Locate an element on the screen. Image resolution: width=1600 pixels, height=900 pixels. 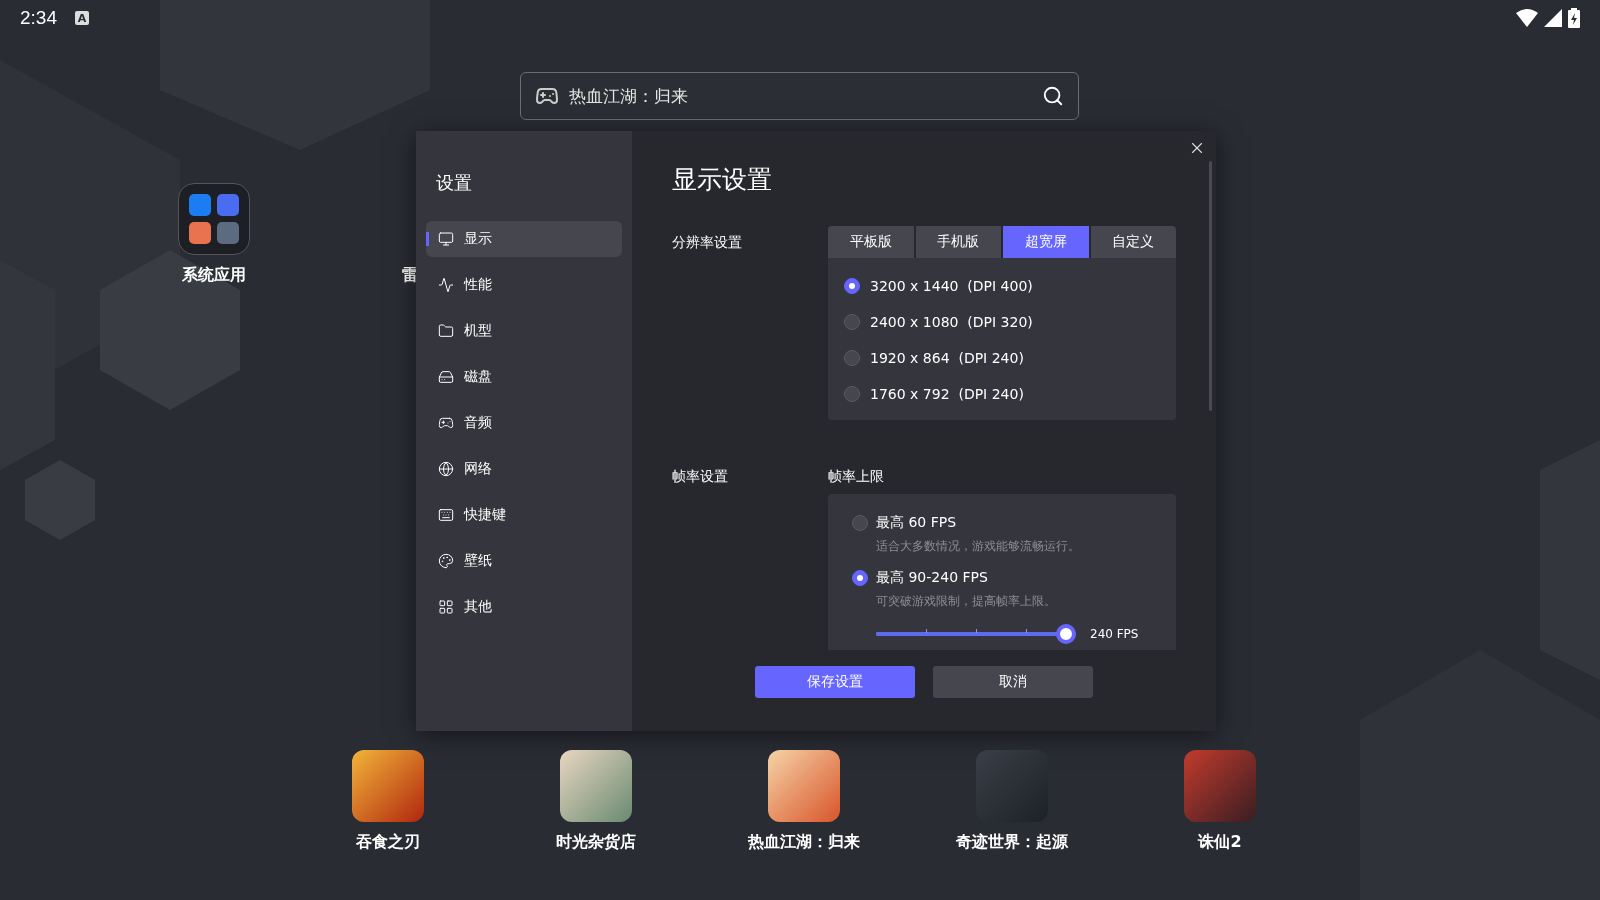
section-label: 帧率设置 is located at coordinates (700, 476).